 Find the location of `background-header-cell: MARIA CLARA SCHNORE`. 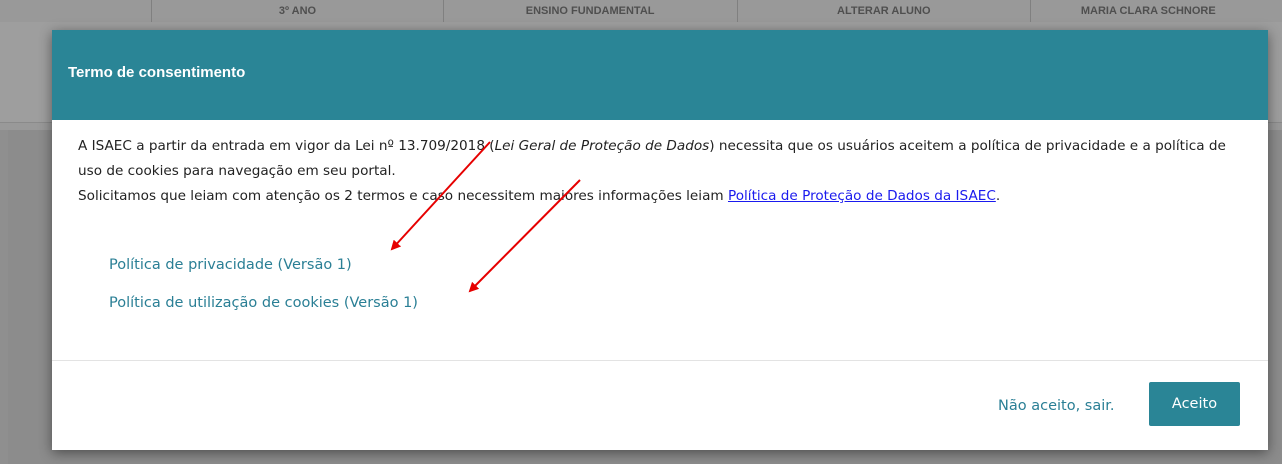

background-header-cell: MARIA CLARA SCHNORE is located at coordinates (1148, 11).